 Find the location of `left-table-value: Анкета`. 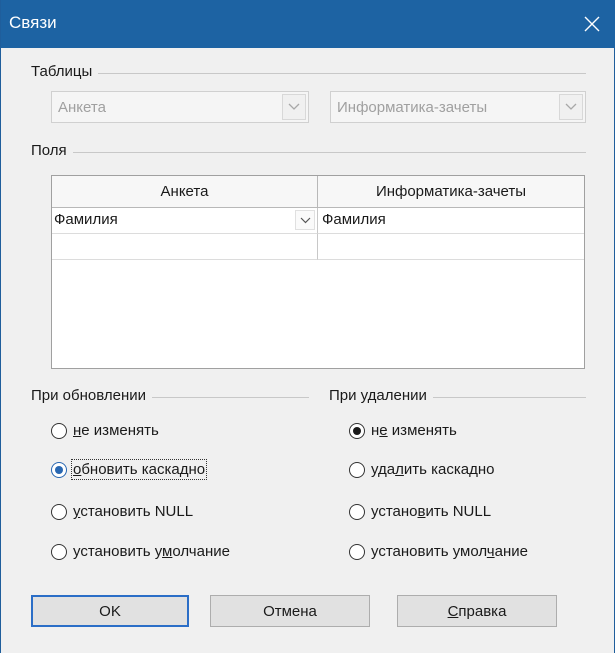

left-table-value: Анкета is located at coordinates (82, 107).